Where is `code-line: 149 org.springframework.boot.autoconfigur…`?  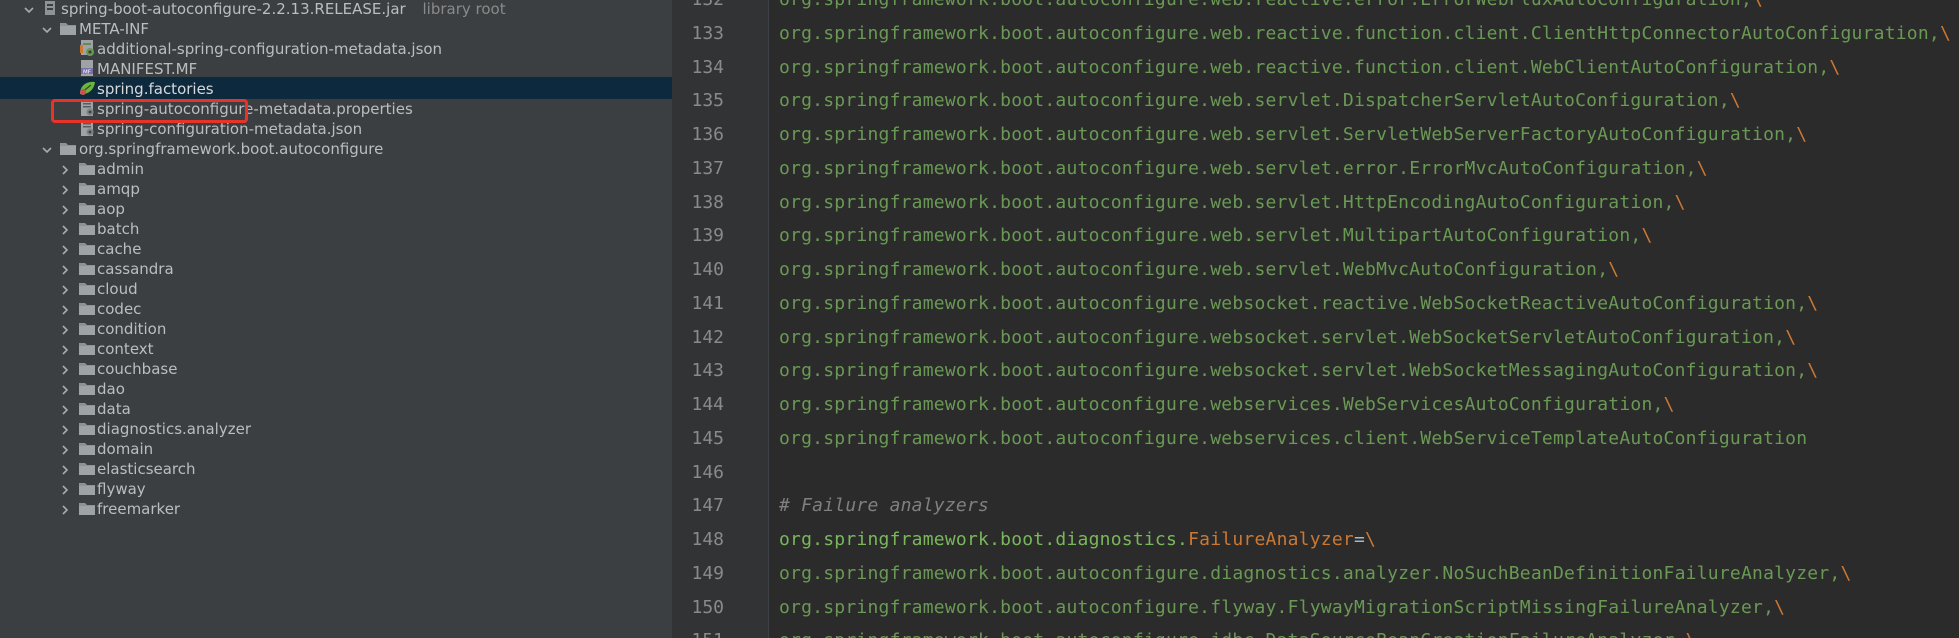
code-line: 149 org.springframework.boot.autoconfigur… is located at coordinates (1315, 574).